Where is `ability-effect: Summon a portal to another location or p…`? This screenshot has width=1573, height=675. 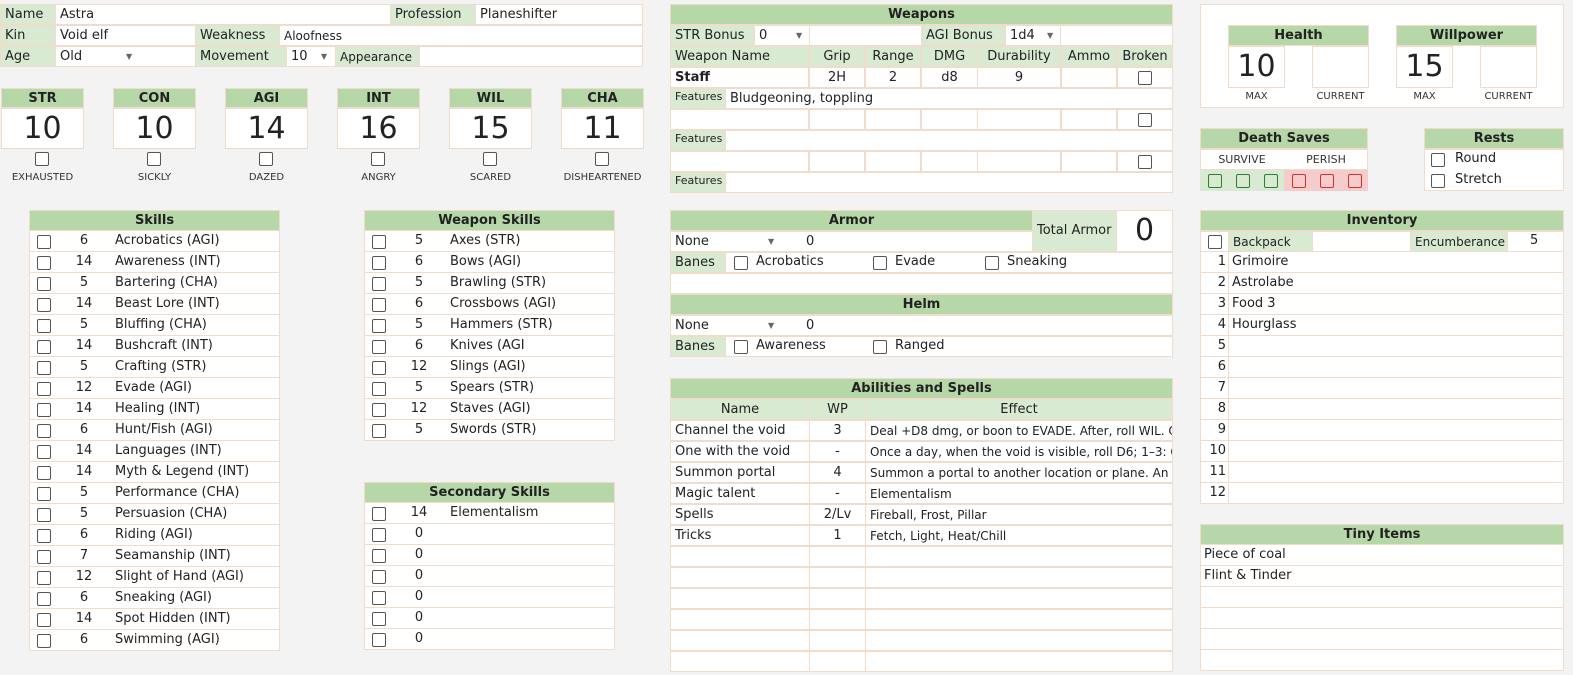
ability-effect: Summon a portal to another location or p… is located at coordinates (1019, 472).